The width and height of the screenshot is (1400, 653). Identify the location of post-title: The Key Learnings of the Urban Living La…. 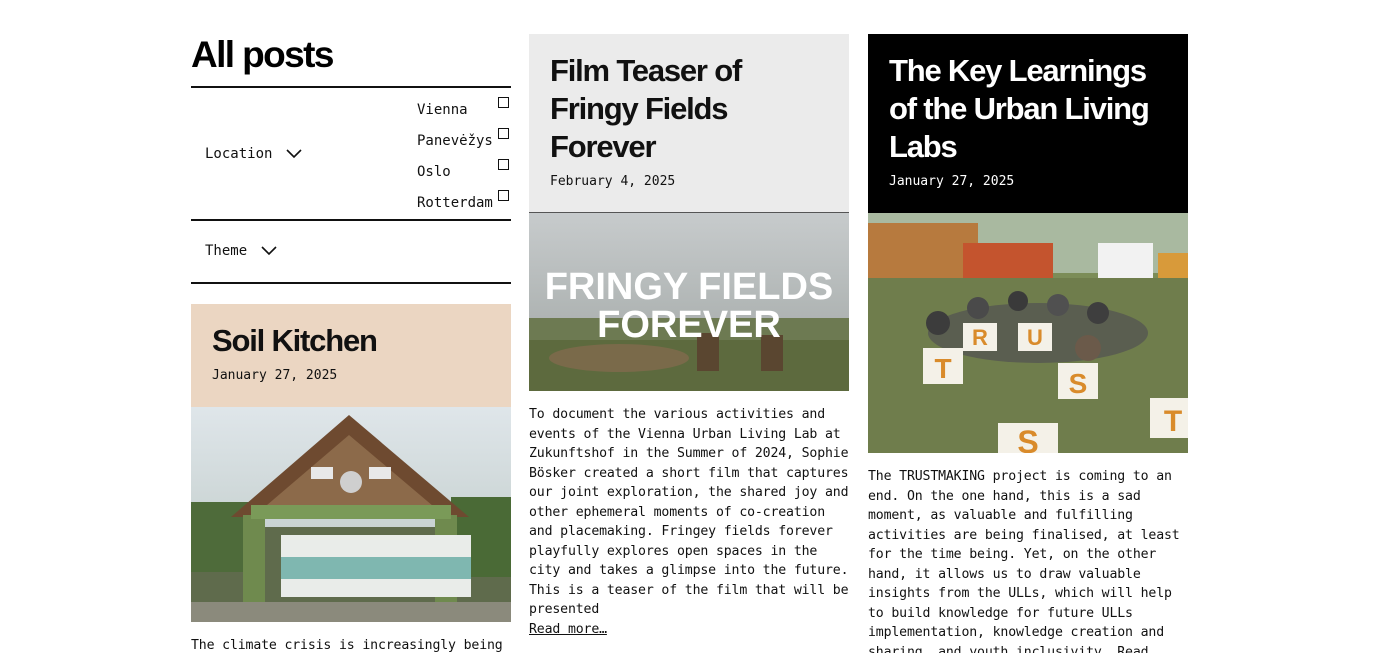
(1028, 109).